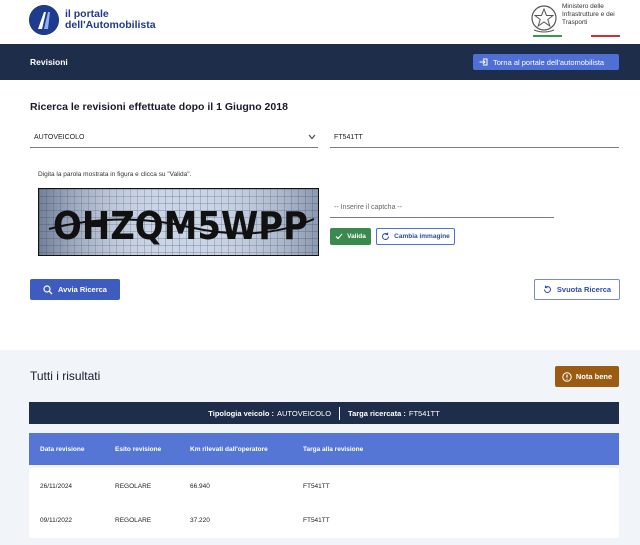  What do you see at coordinates (59, 137) in the screenshot?
I see `vehicle-type-value: AUTOVEICOLO` at bounding box center [59, 137].